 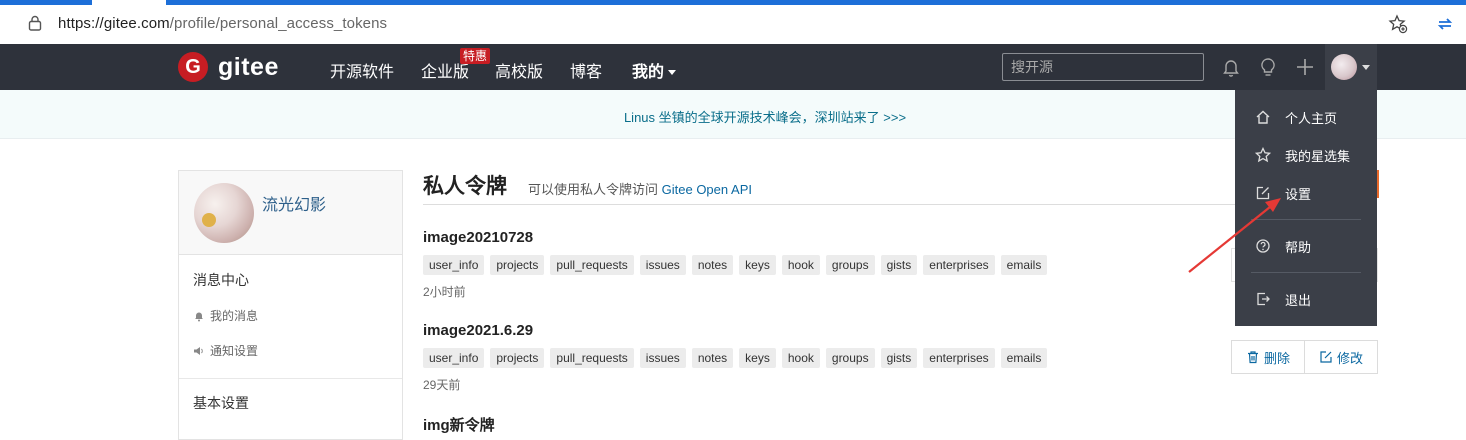 What do you see at coordinates (362, 70) in the screenshot?
I see `nav-open-source: 开源软件` at bounding box center [362, 70].